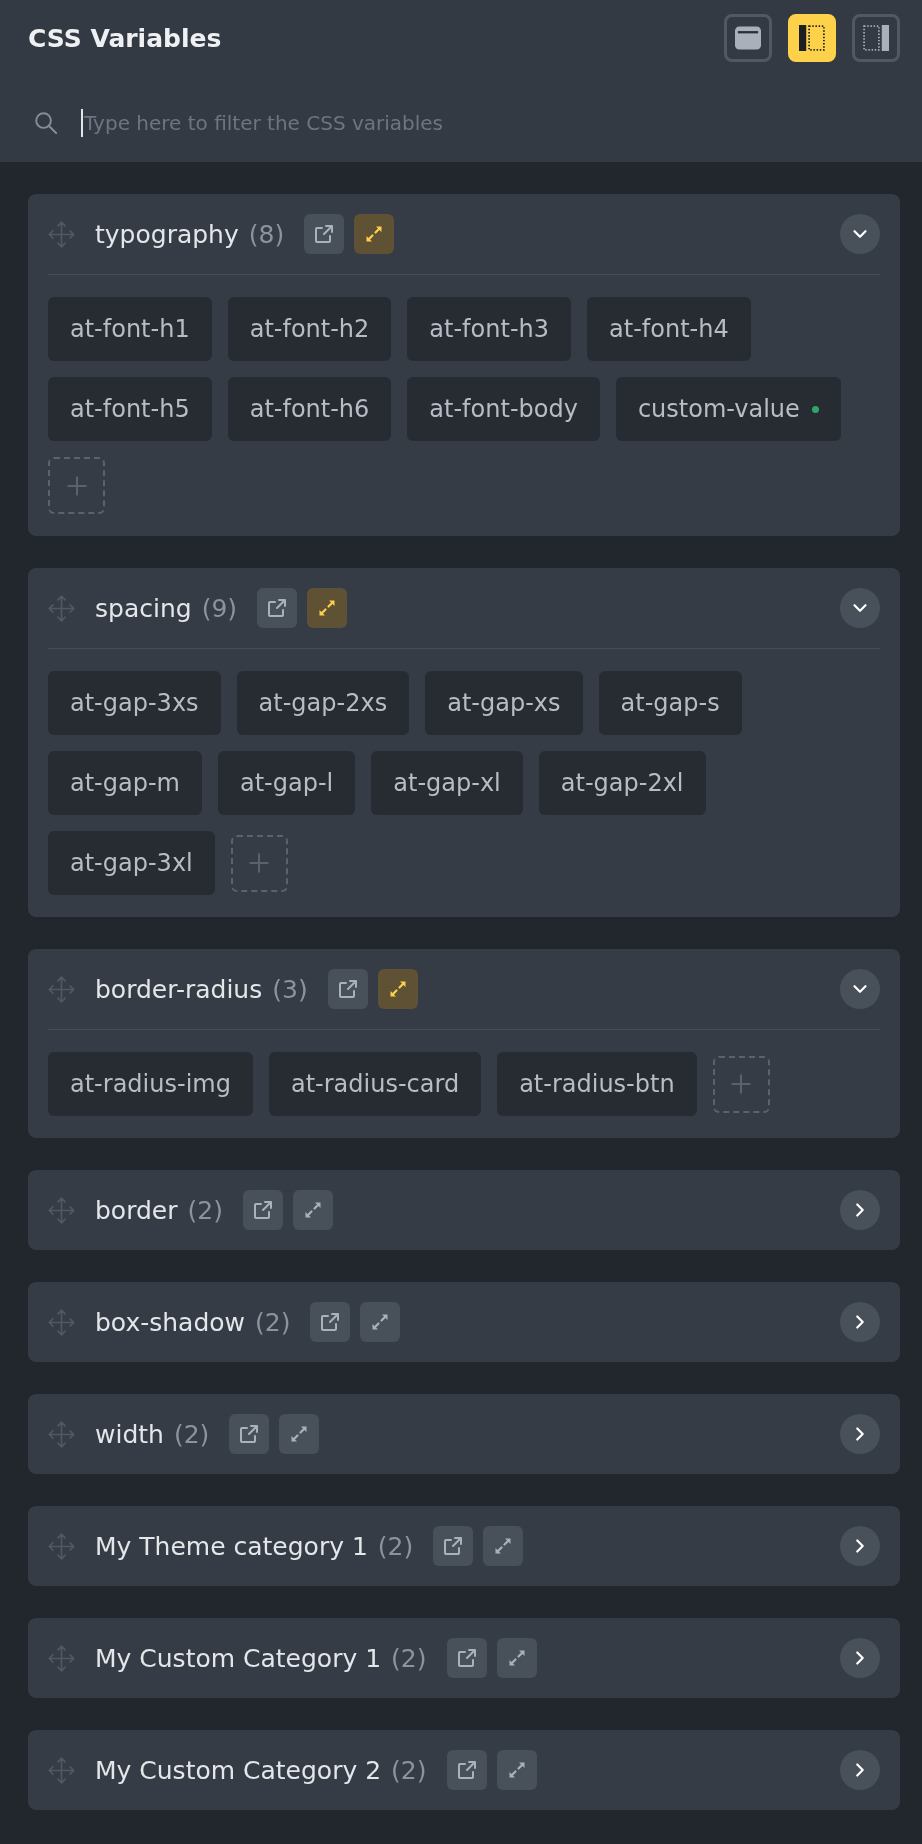  Describe the element at coordinates (266, 234) in the screenshot. I see `category-count: (8)` at that location.